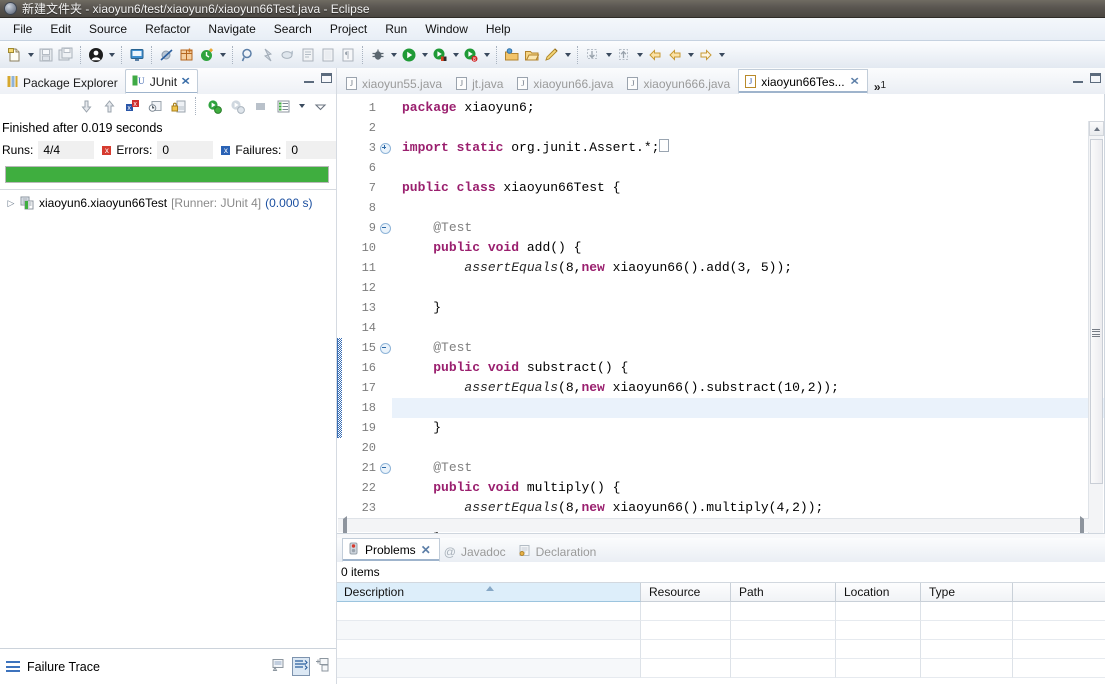 This screenshot has width=1105, height=684. Describe the element at coordinates (46, 55) in the screenshot. I see `save-icon` at that location.